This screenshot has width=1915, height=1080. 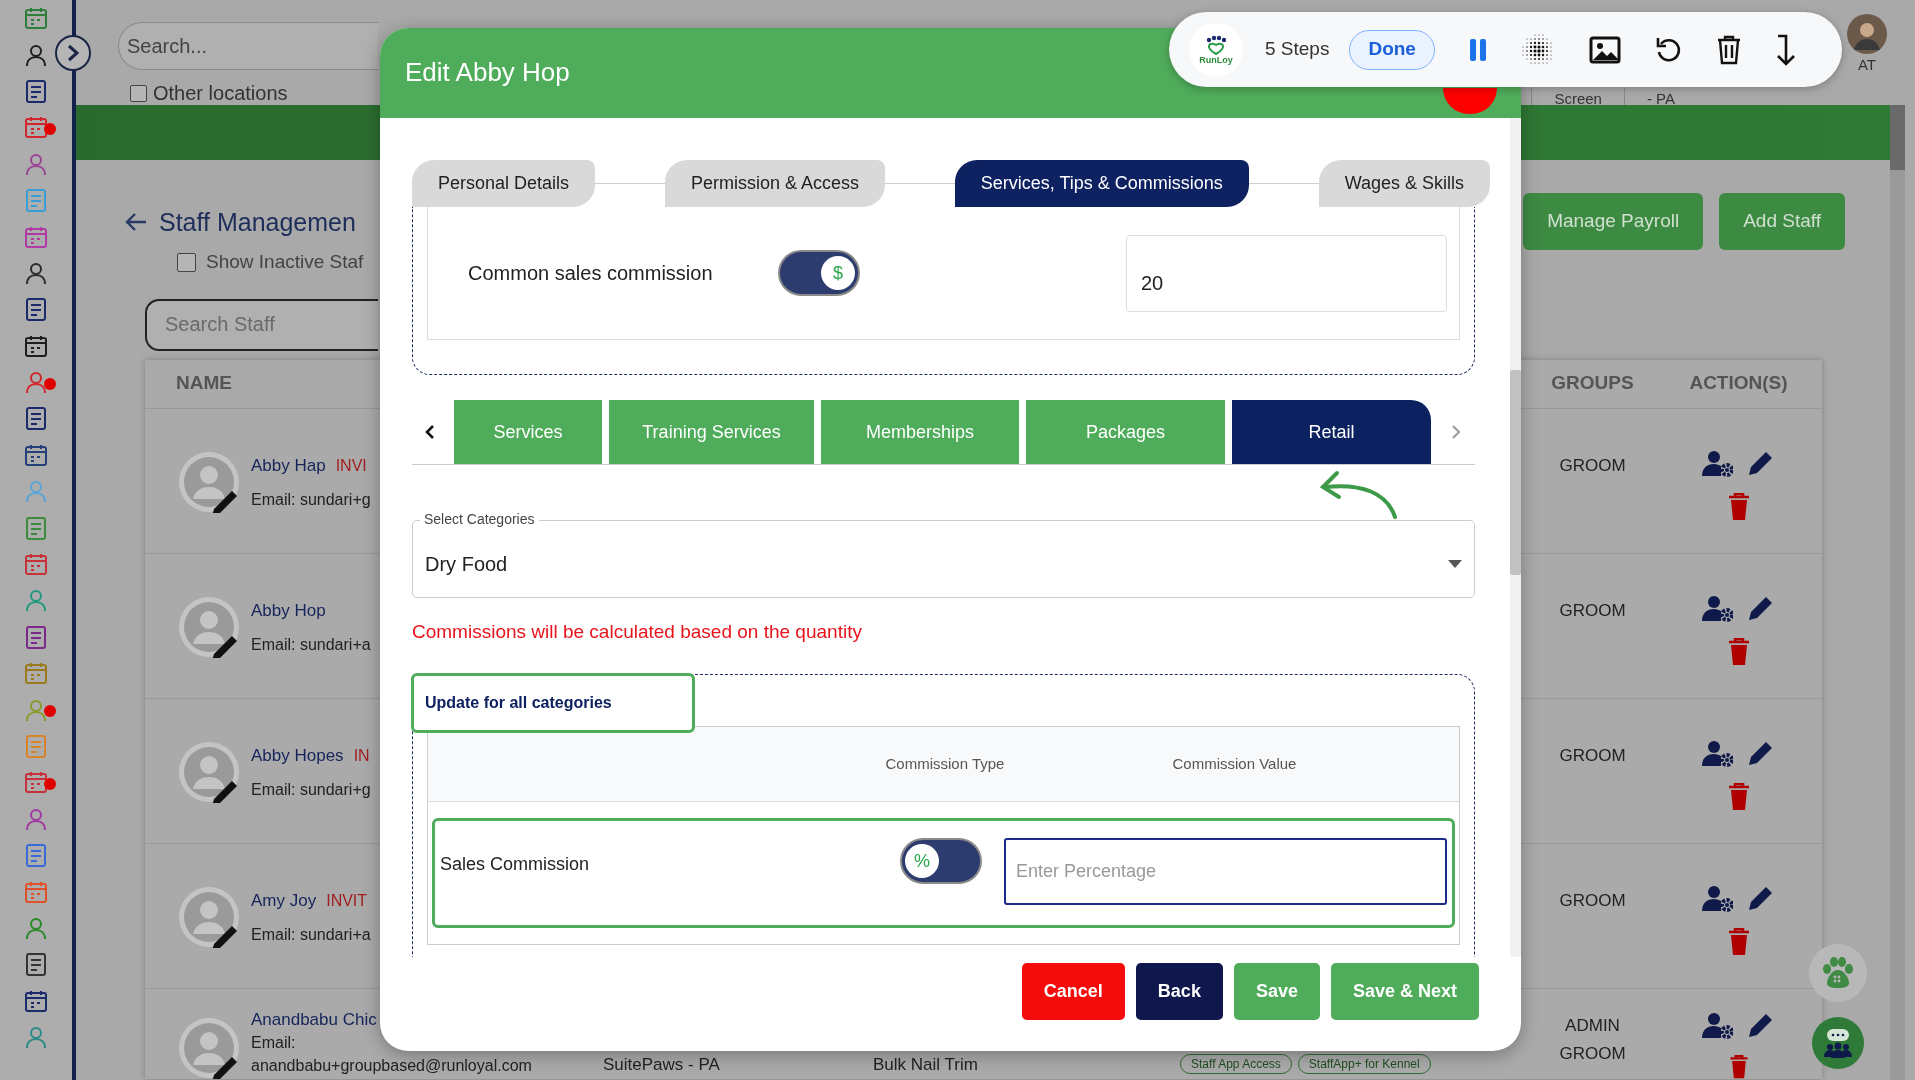 I want to click on paw-icon, so click(x=1838, y=973).